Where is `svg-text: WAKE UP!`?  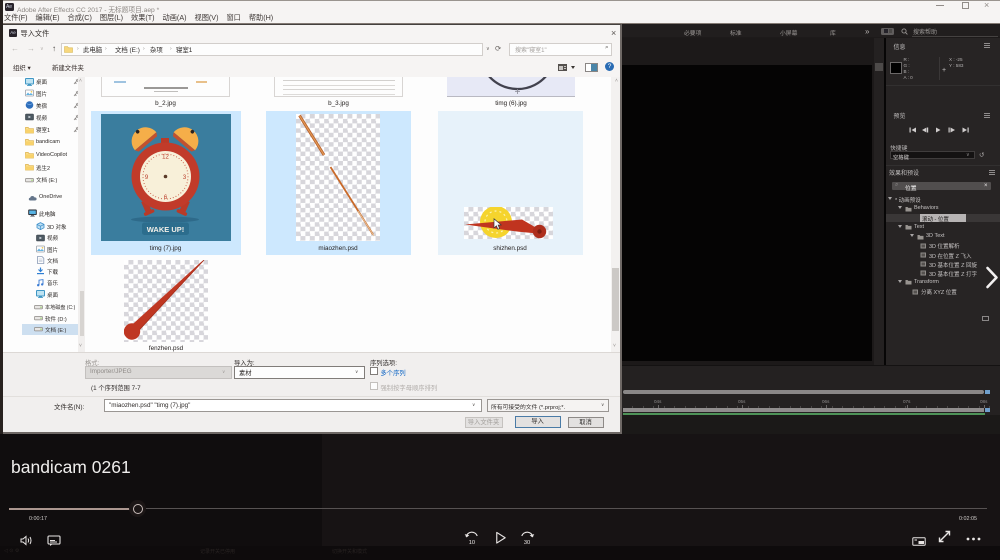 svg-text: WAKE UP! is located at coordinates (165, 229).